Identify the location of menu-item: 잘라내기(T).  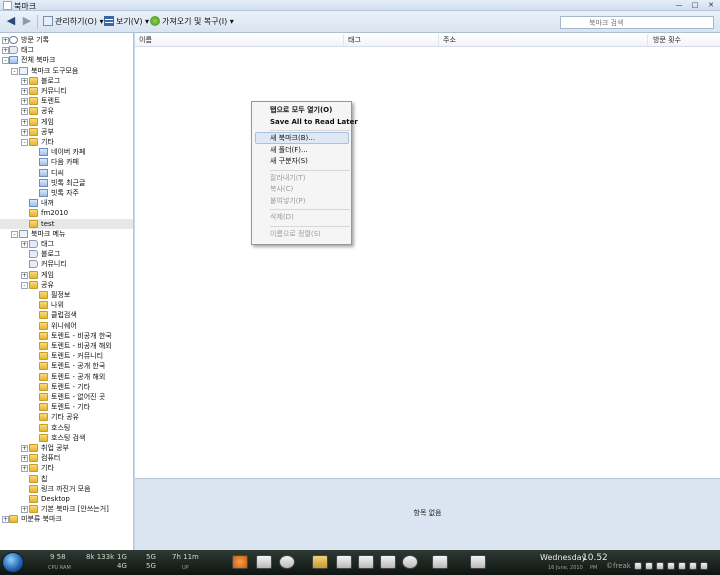
(288, 178).